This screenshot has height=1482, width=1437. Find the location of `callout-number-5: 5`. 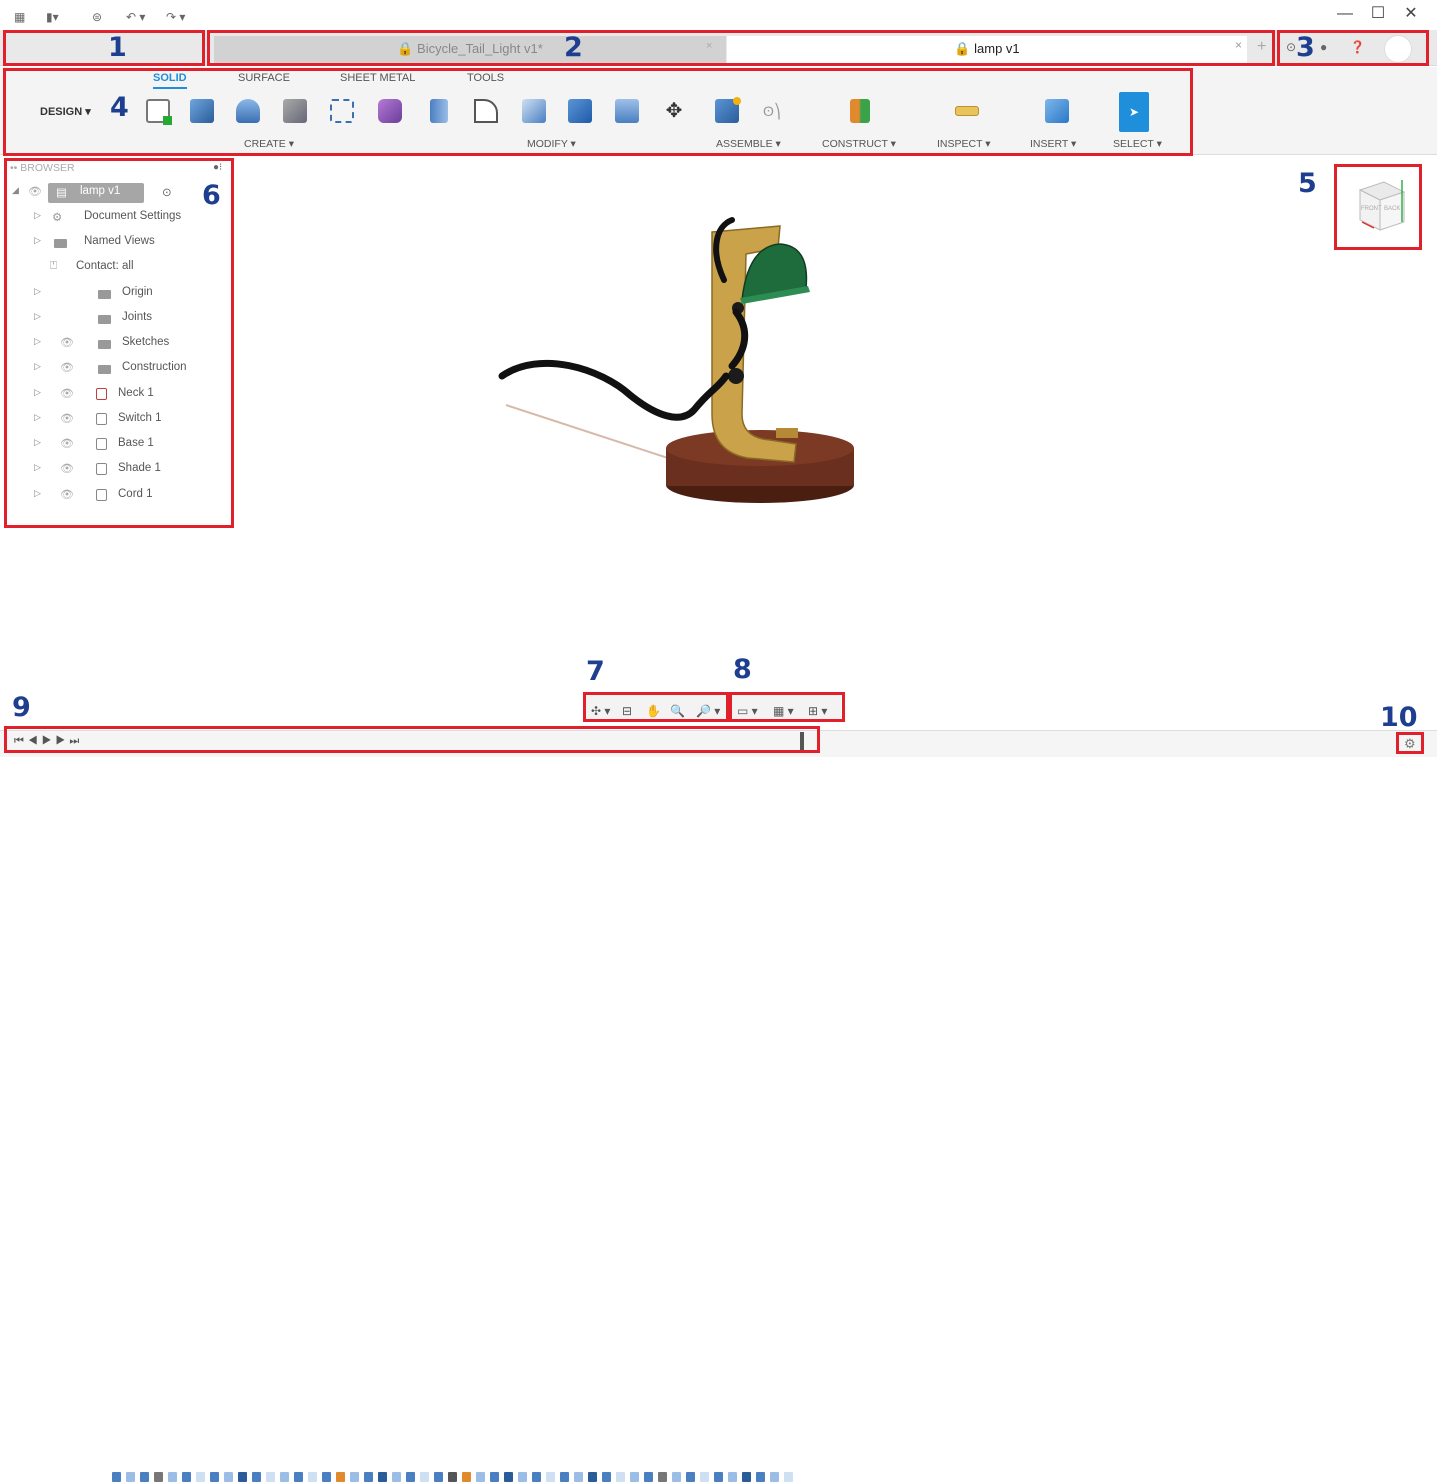

callout-number-5: 5 is located at coordinates (1307, 183).